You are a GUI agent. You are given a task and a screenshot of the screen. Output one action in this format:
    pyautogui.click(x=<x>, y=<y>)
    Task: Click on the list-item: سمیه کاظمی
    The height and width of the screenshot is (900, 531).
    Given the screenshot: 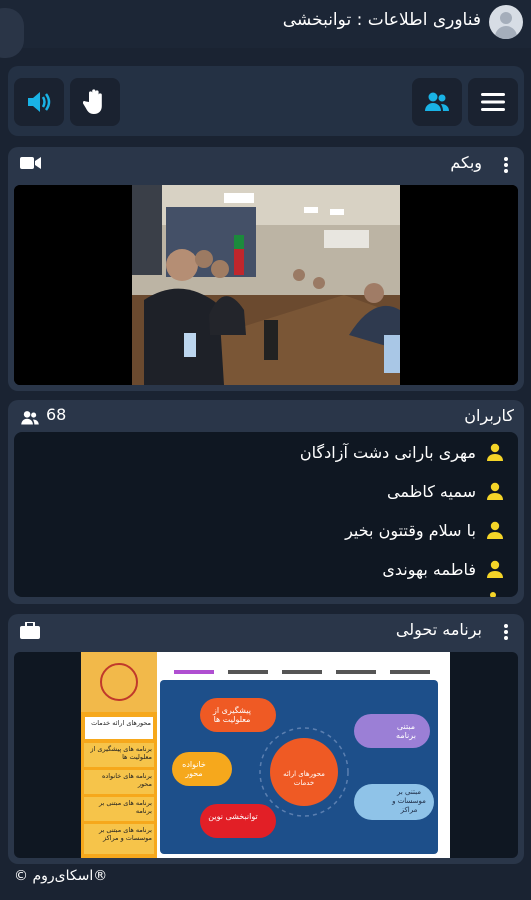 What is the action you would take?
    pyautogui.click(x=445, y=491)
    